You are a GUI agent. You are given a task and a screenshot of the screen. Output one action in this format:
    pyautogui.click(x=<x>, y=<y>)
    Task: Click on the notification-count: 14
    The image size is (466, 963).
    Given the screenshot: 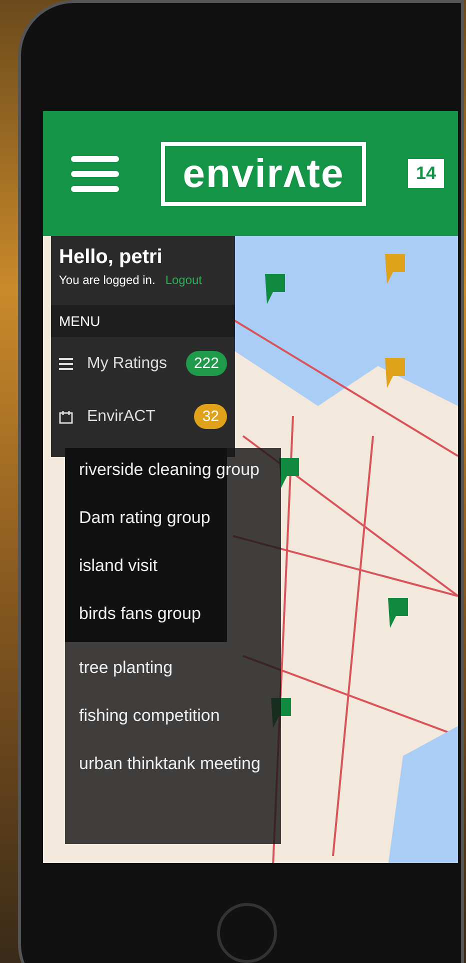 What is the action you would take?
    pyautogui.click(x=426, y=173)
    